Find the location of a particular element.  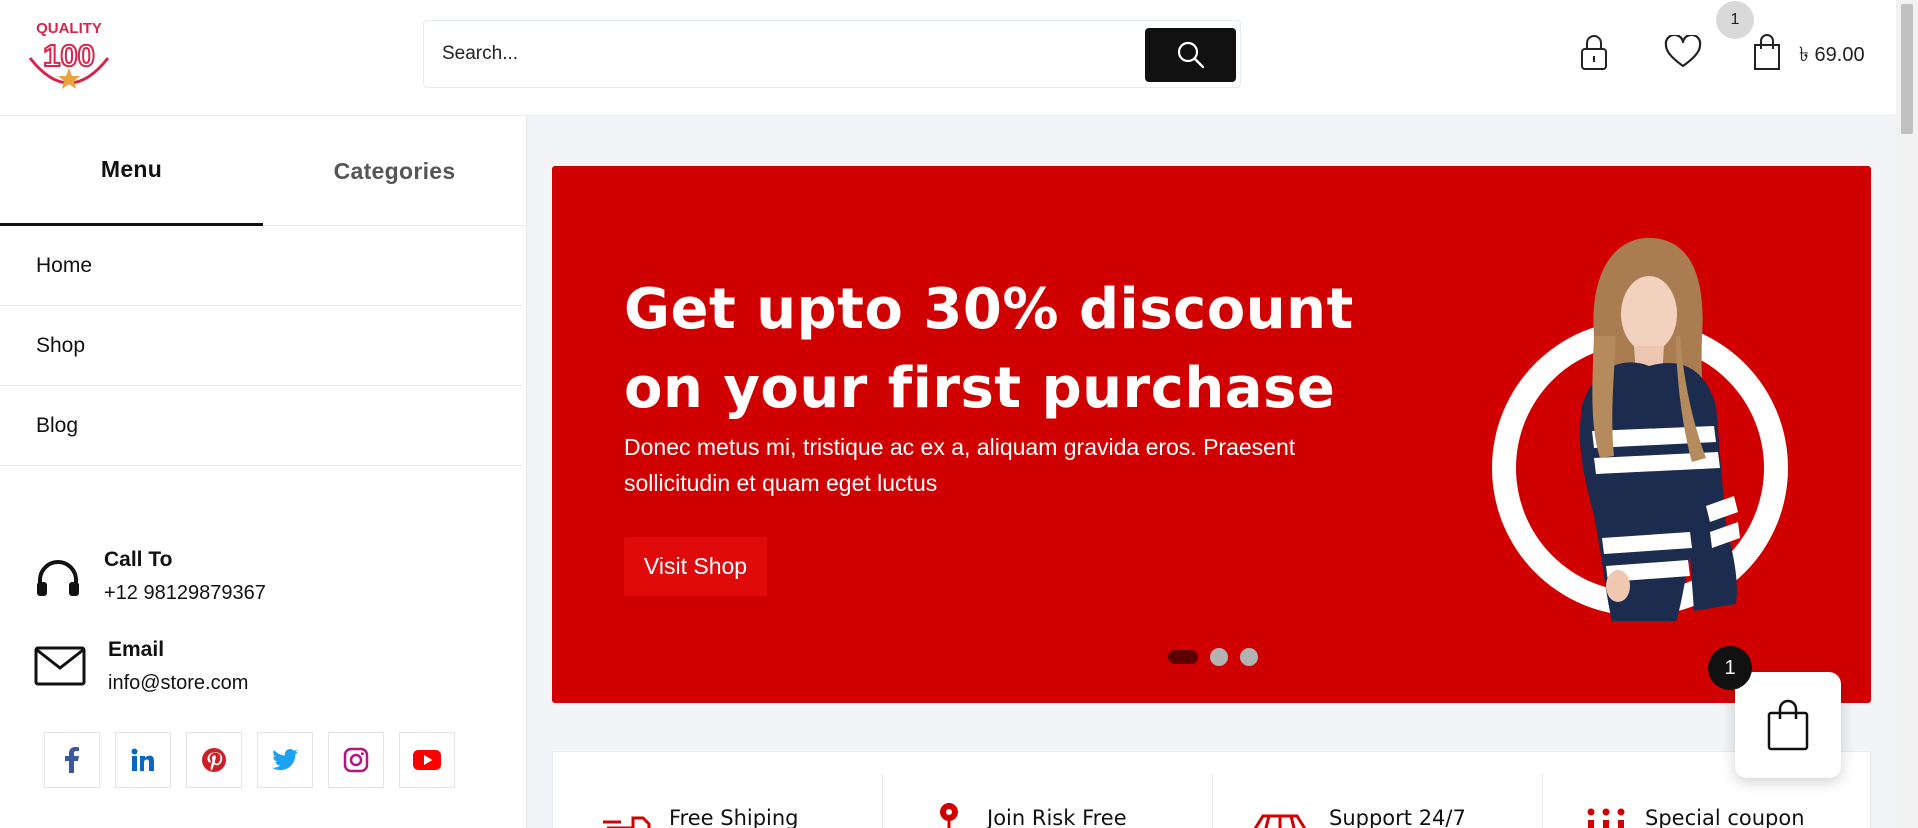

facebook-icon is located at coordinates (72, 760).